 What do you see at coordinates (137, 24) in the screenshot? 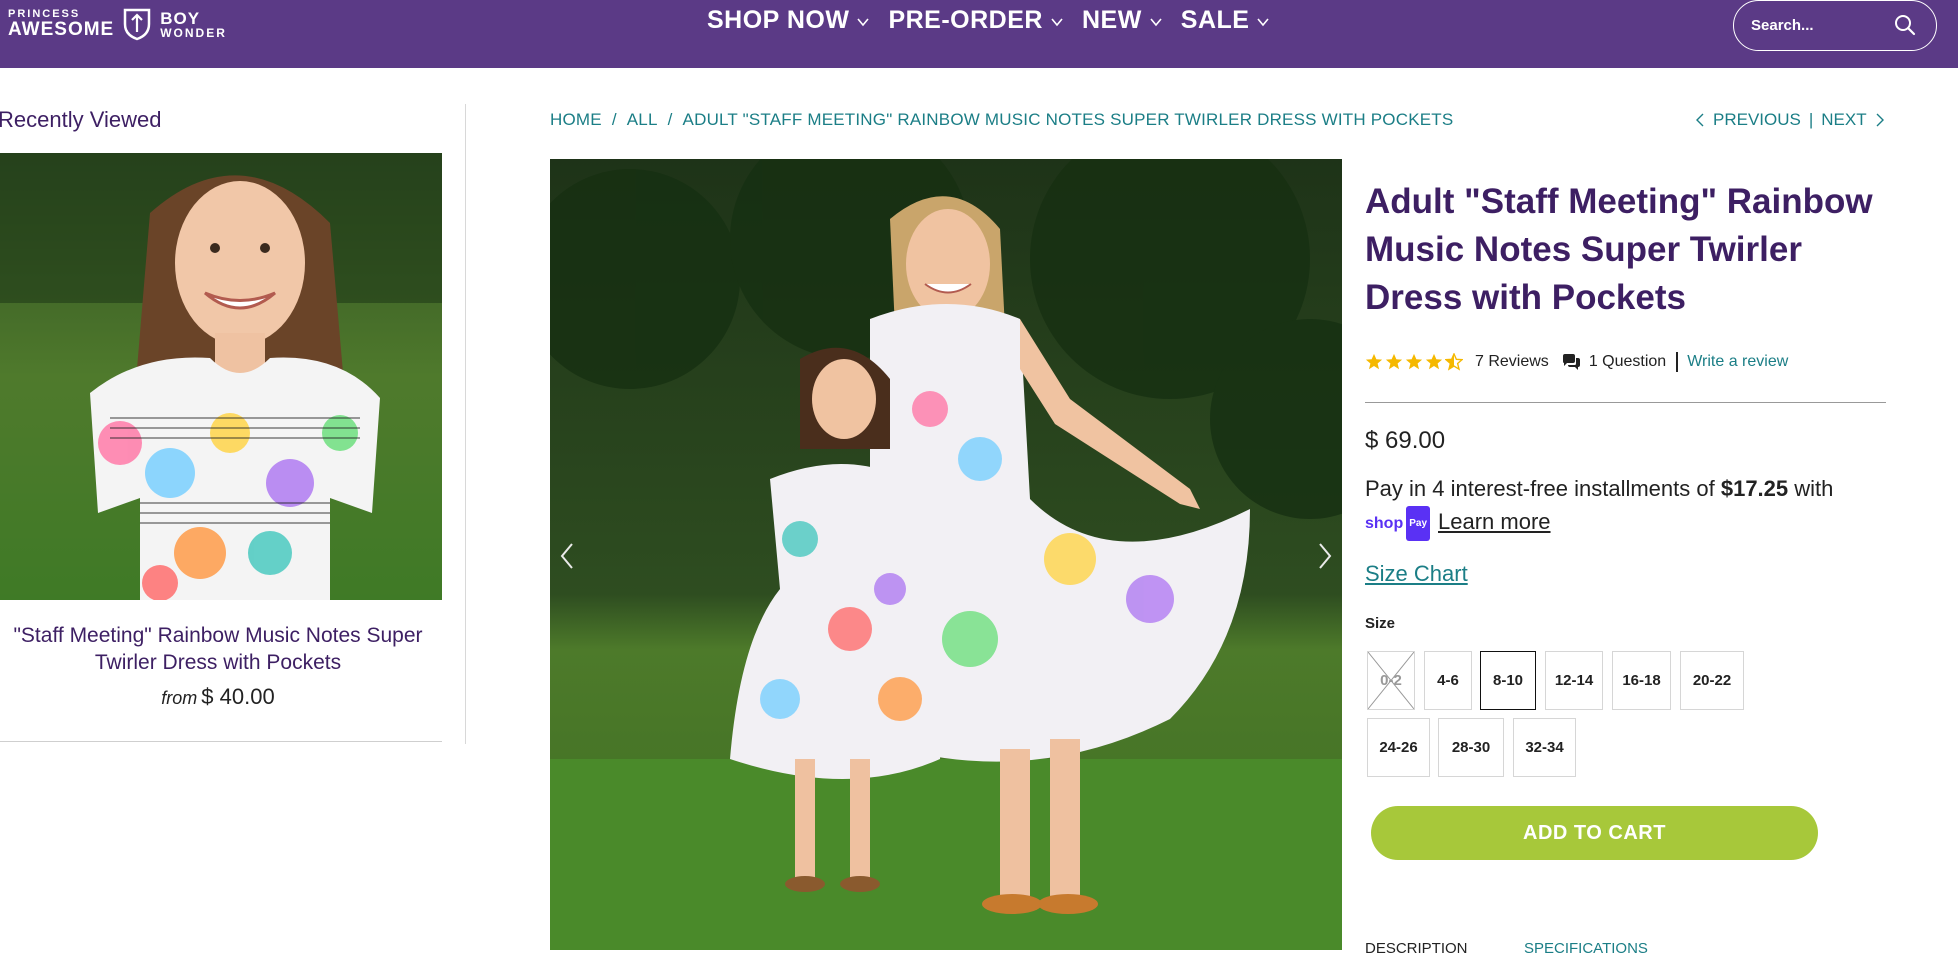
I see `shield-icon` at bounding box center [137, 24].